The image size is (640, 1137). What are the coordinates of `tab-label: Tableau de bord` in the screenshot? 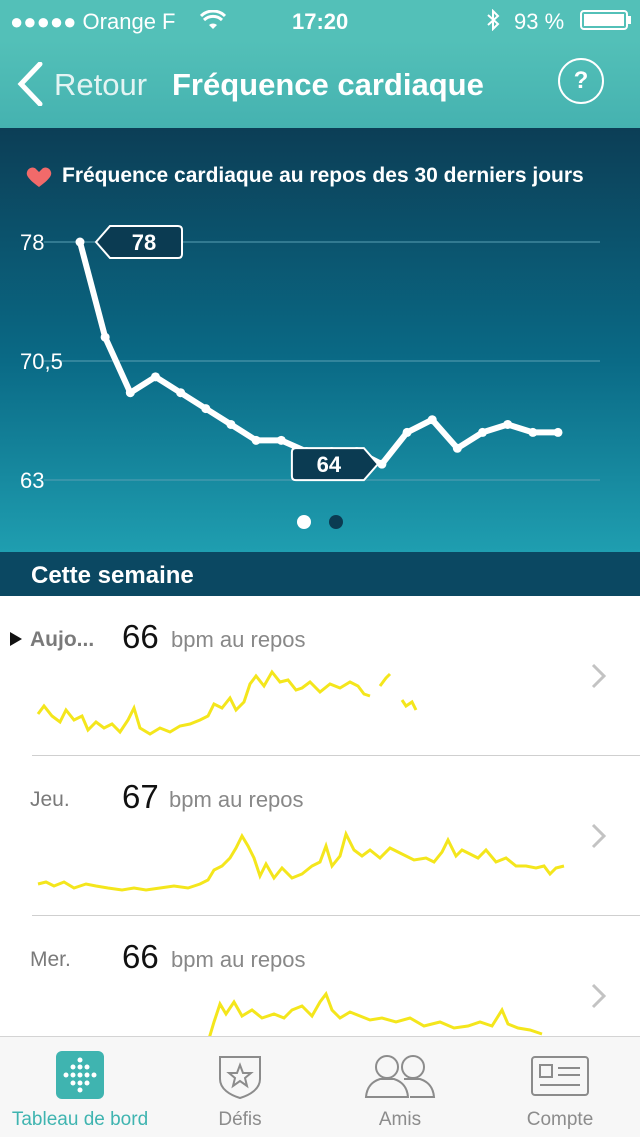 It's located at (80, 1119).